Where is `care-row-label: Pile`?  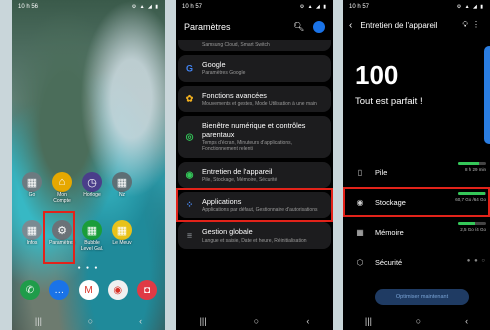
care-row-label: Pile is located at coordinates (381, 172).